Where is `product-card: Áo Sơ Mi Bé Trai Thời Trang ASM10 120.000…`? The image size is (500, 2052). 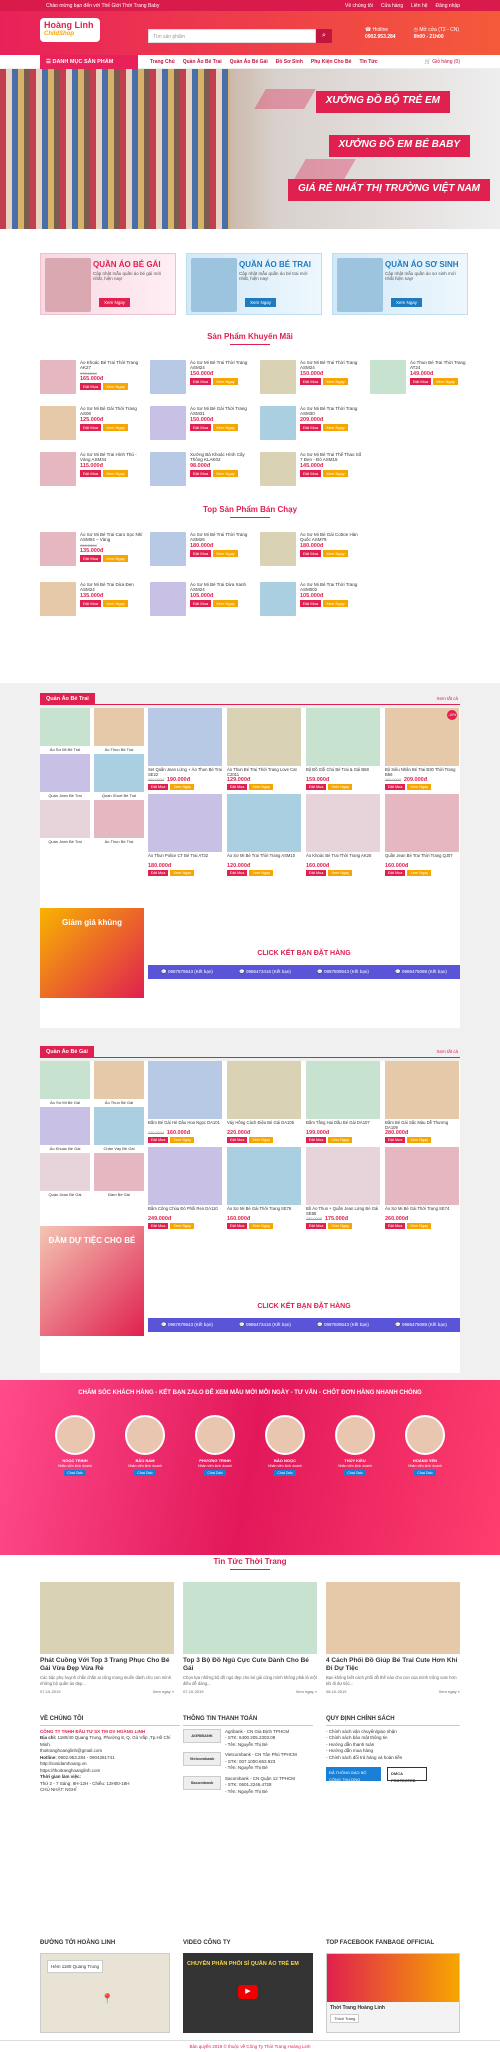 product-card: Áo Sơ Mi Bé Trai Thời Trang ASM10 120.000… is located at coordinates (264, 835).